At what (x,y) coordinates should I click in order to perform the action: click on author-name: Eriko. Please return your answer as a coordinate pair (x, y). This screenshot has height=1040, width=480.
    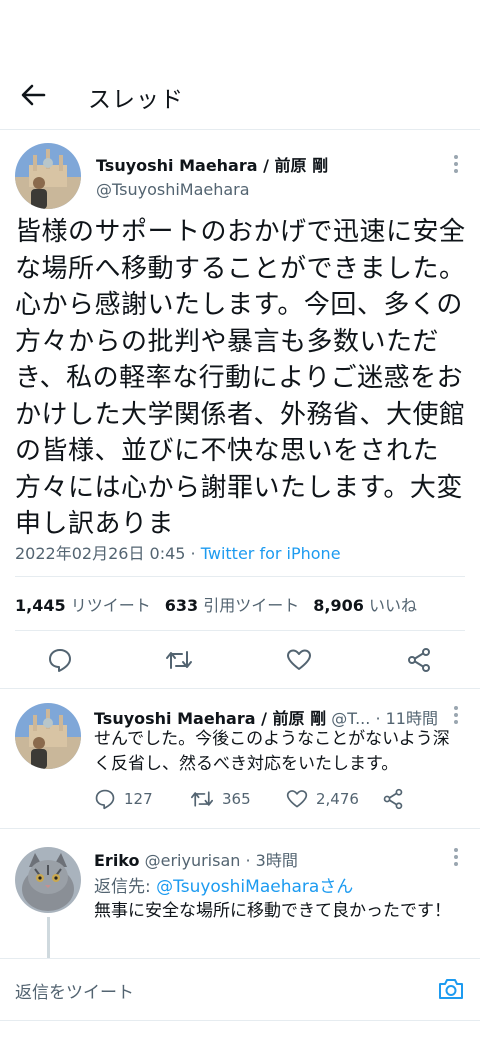
    Looking at the image, I should click on (117, 860).